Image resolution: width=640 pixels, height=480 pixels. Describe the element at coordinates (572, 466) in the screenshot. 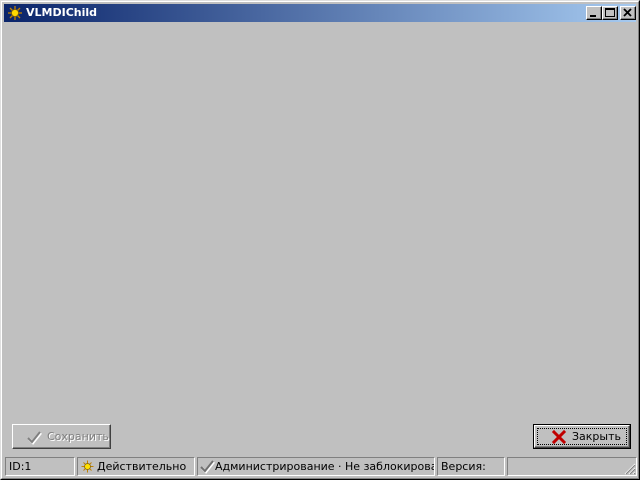

I see `status-panel-extra` at that location.